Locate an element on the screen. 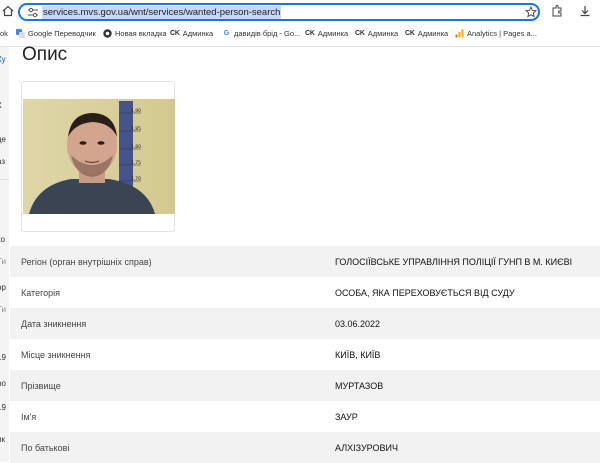  chrome-icon is located at coordinates (107, 33).